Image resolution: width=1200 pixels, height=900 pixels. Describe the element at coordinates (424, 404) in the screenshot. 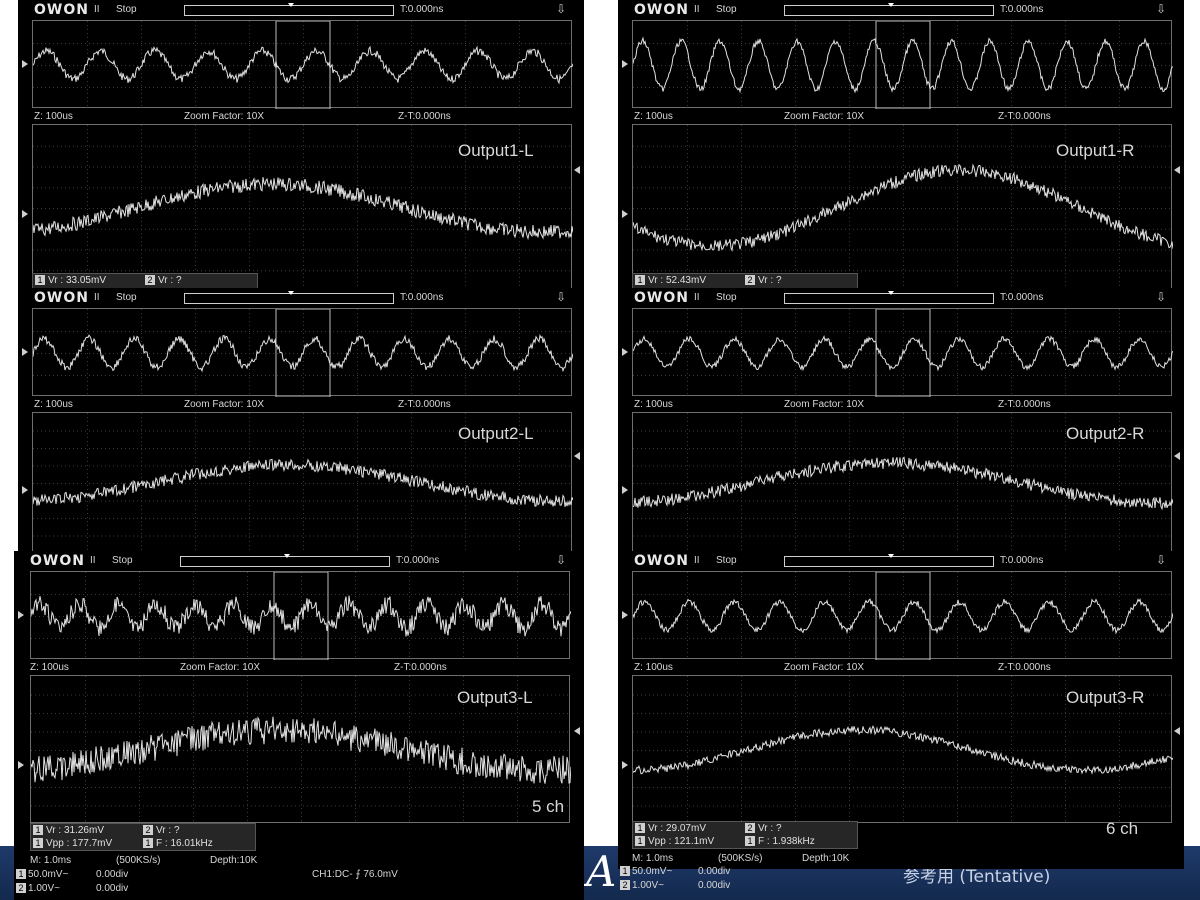

I see `zoom-t: Z-T:0.000ns` at that location.